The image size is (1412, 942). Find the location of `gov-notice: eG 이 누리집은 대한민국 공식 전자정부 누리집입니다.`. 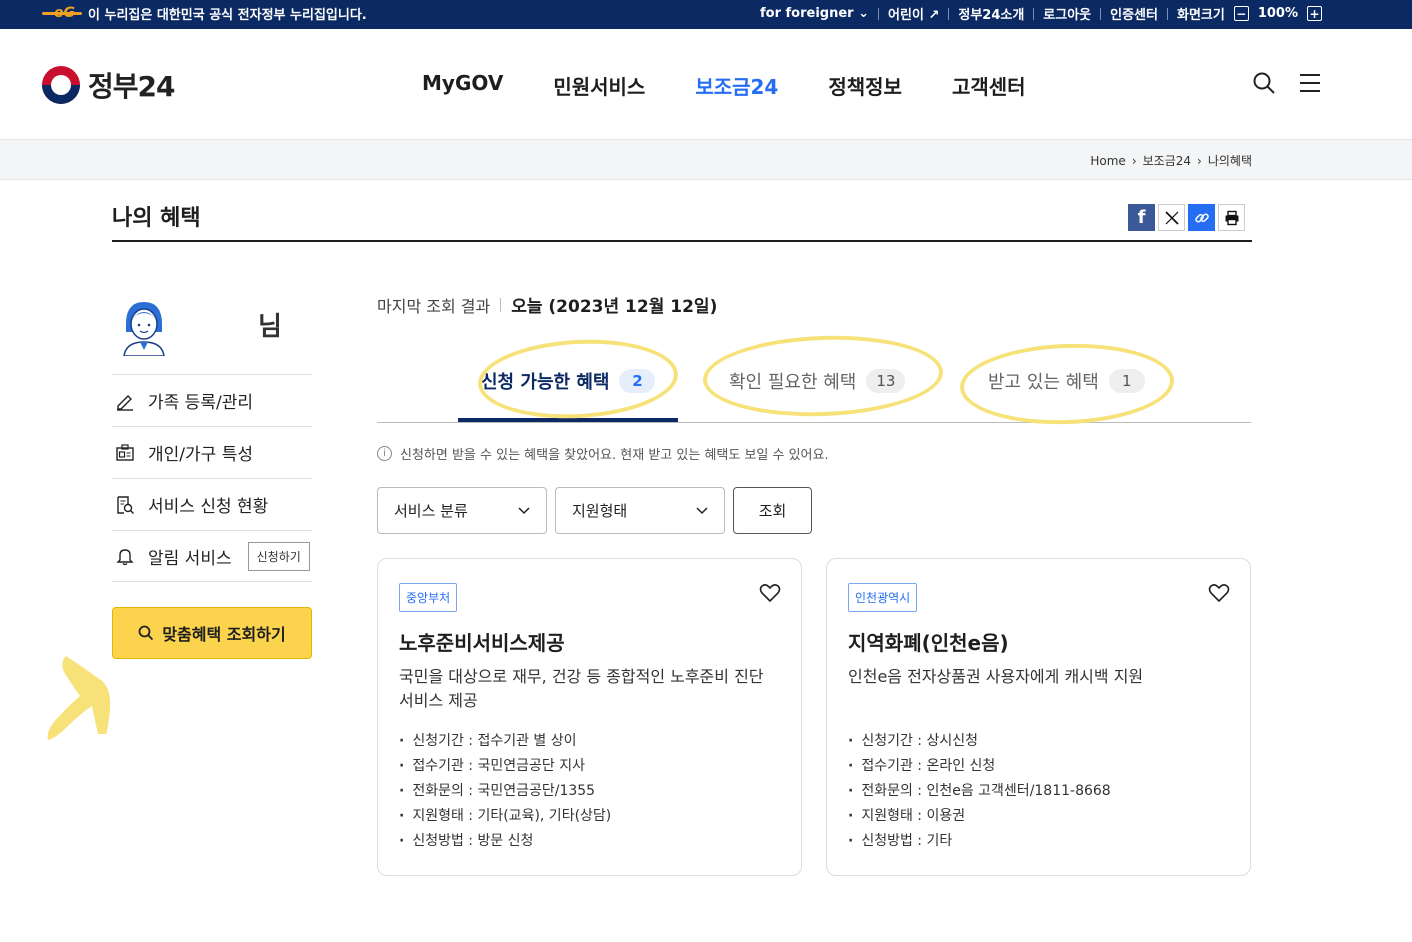

gov-notice: eG 이 누리집은 대한민국 공식 전자정부 누리집입니다. is located at coordinates (204, 13).